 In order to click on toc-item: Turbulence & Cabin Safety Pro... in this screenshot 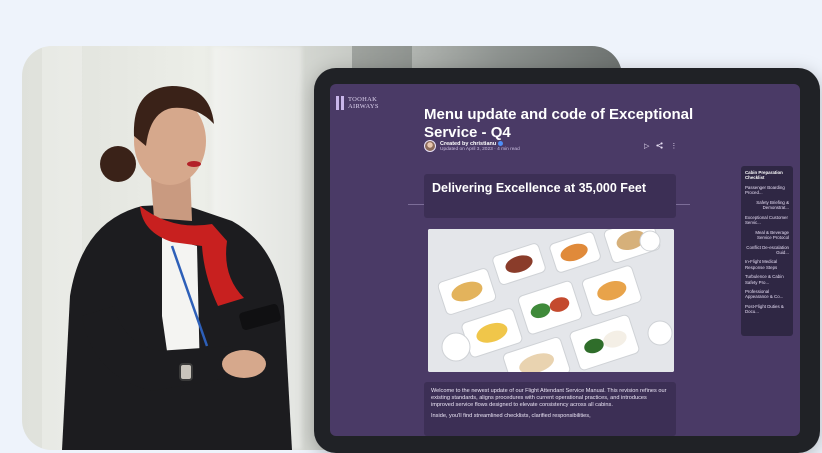, I will do `click(767, 279)`.